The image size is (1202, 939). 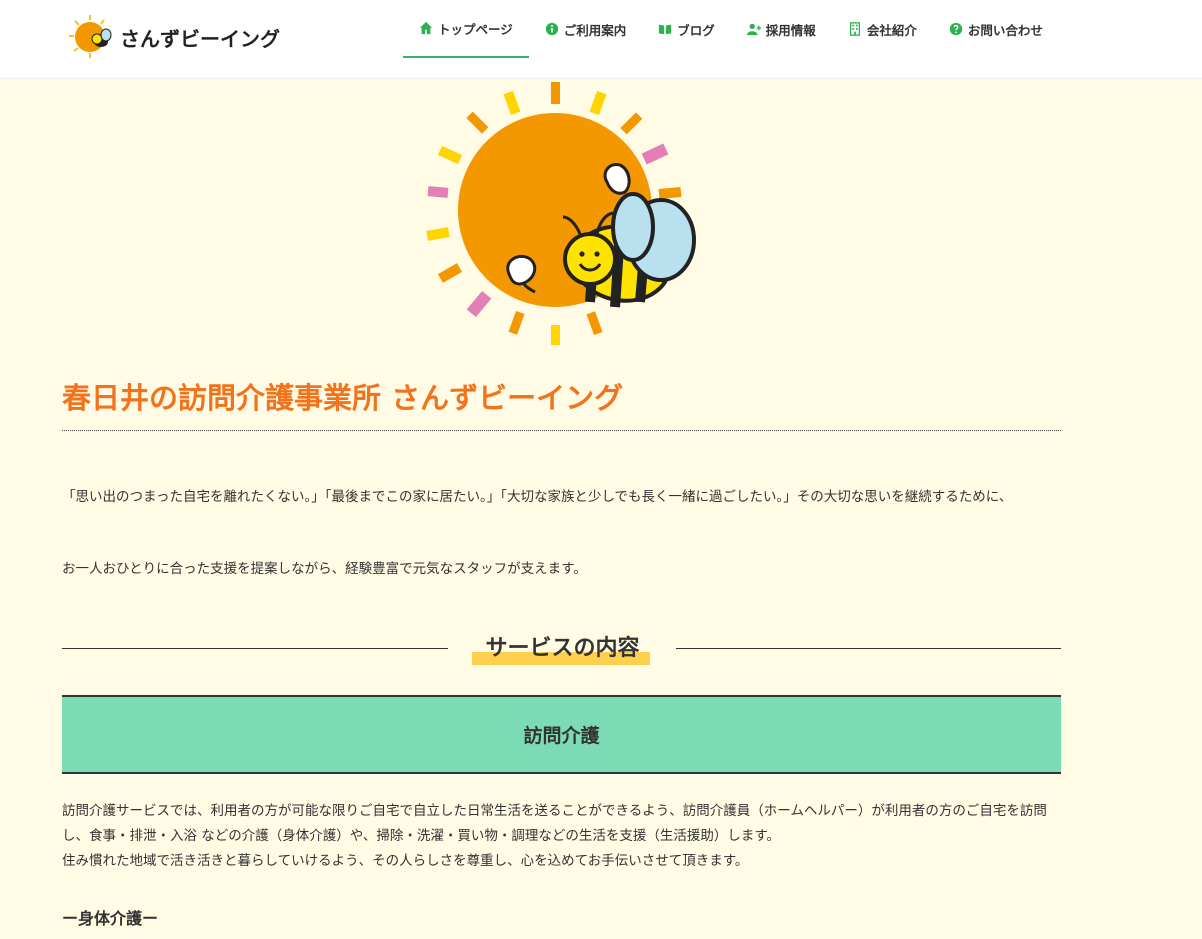 What do you see at coordinates (255, 648) in the screenshot?
I see `section-divider-left` at bounding box center [255, 648].